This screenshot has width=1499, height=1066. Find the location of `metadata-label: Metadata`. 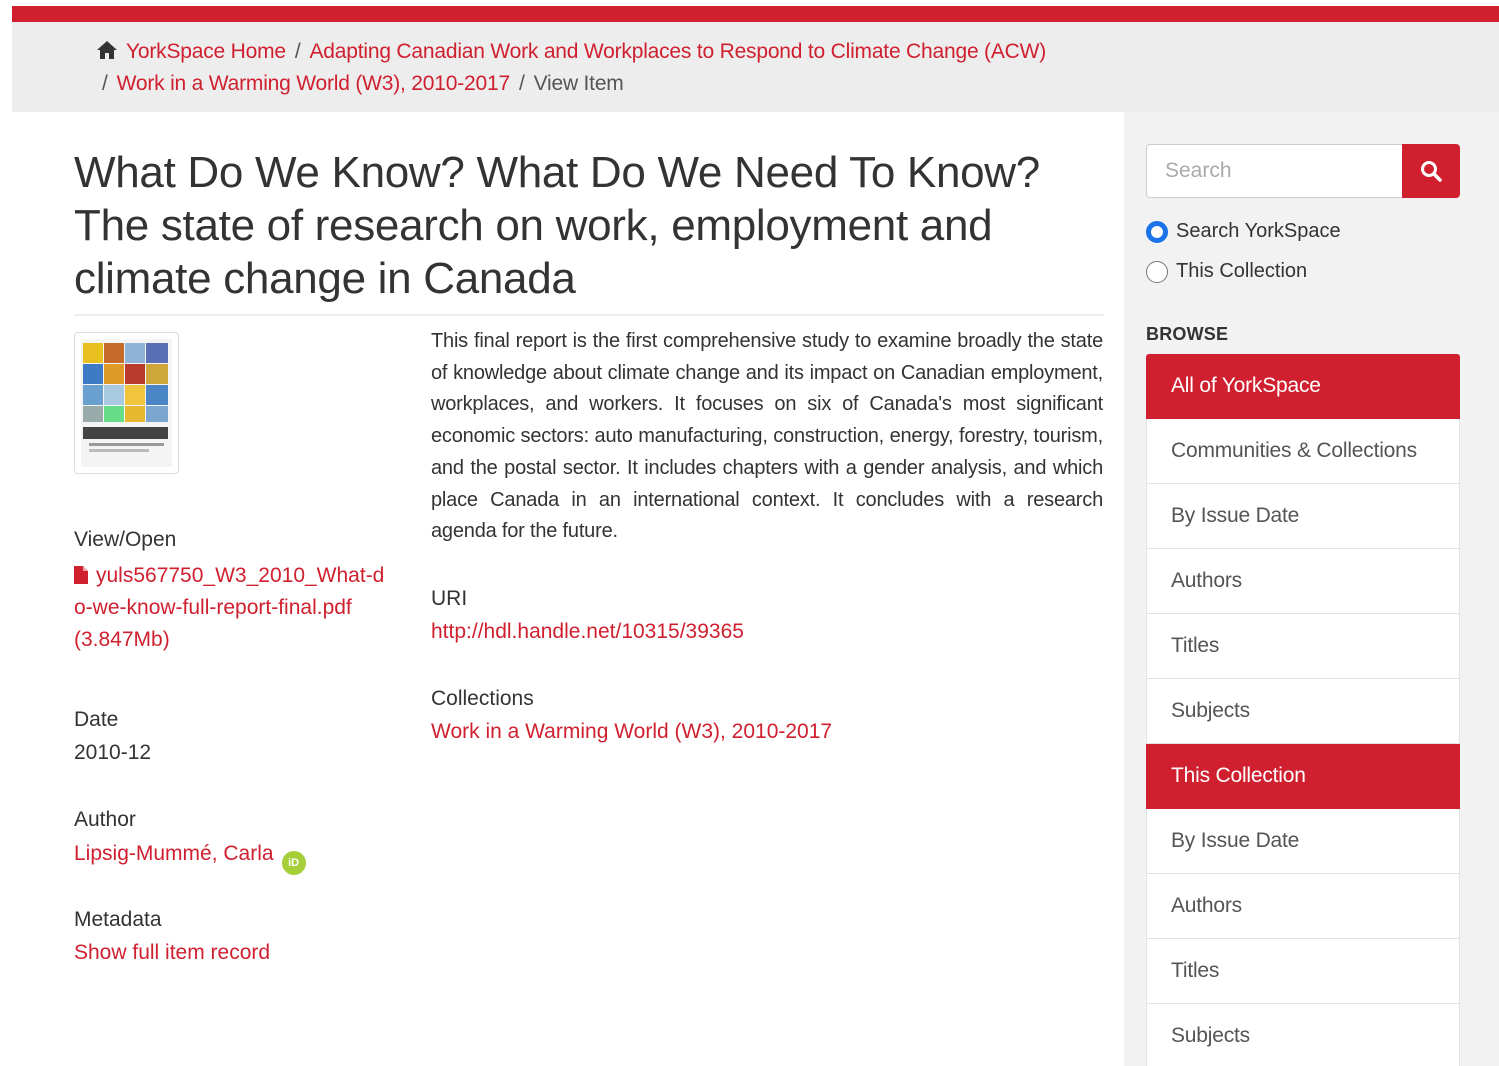

metadata-label: Metadata is located at coordinates (118, 919).